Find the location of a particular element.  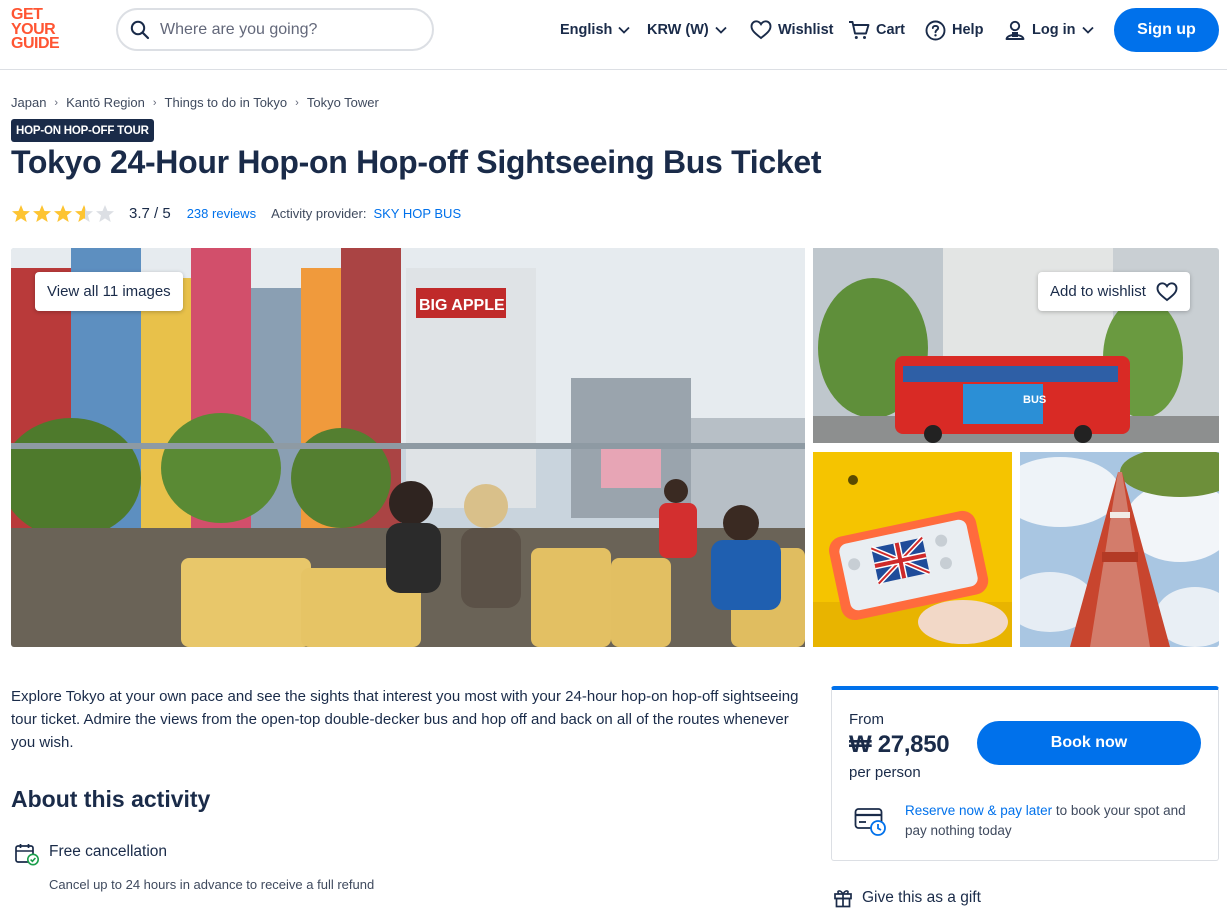

cart-link: Cart is located at coordinates (876, 30).